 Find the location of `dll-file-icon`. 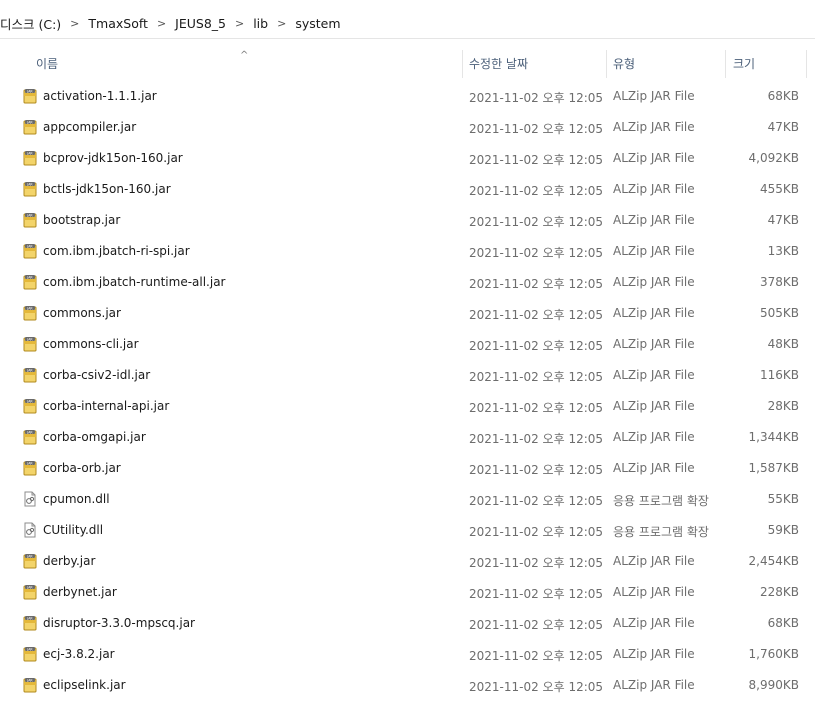

dll-file-icon is located at coordinates (30, 530).